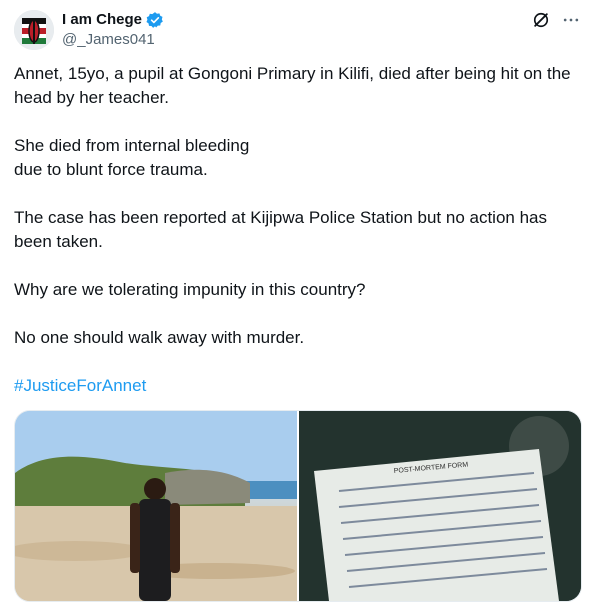 This screenshot has height=602, width=595. What do you see at coordinates (440, 506) in the screenshot?
I see `postmortem-form-photo: POST-MORTEM FORM` at bounding box center [440, 506].